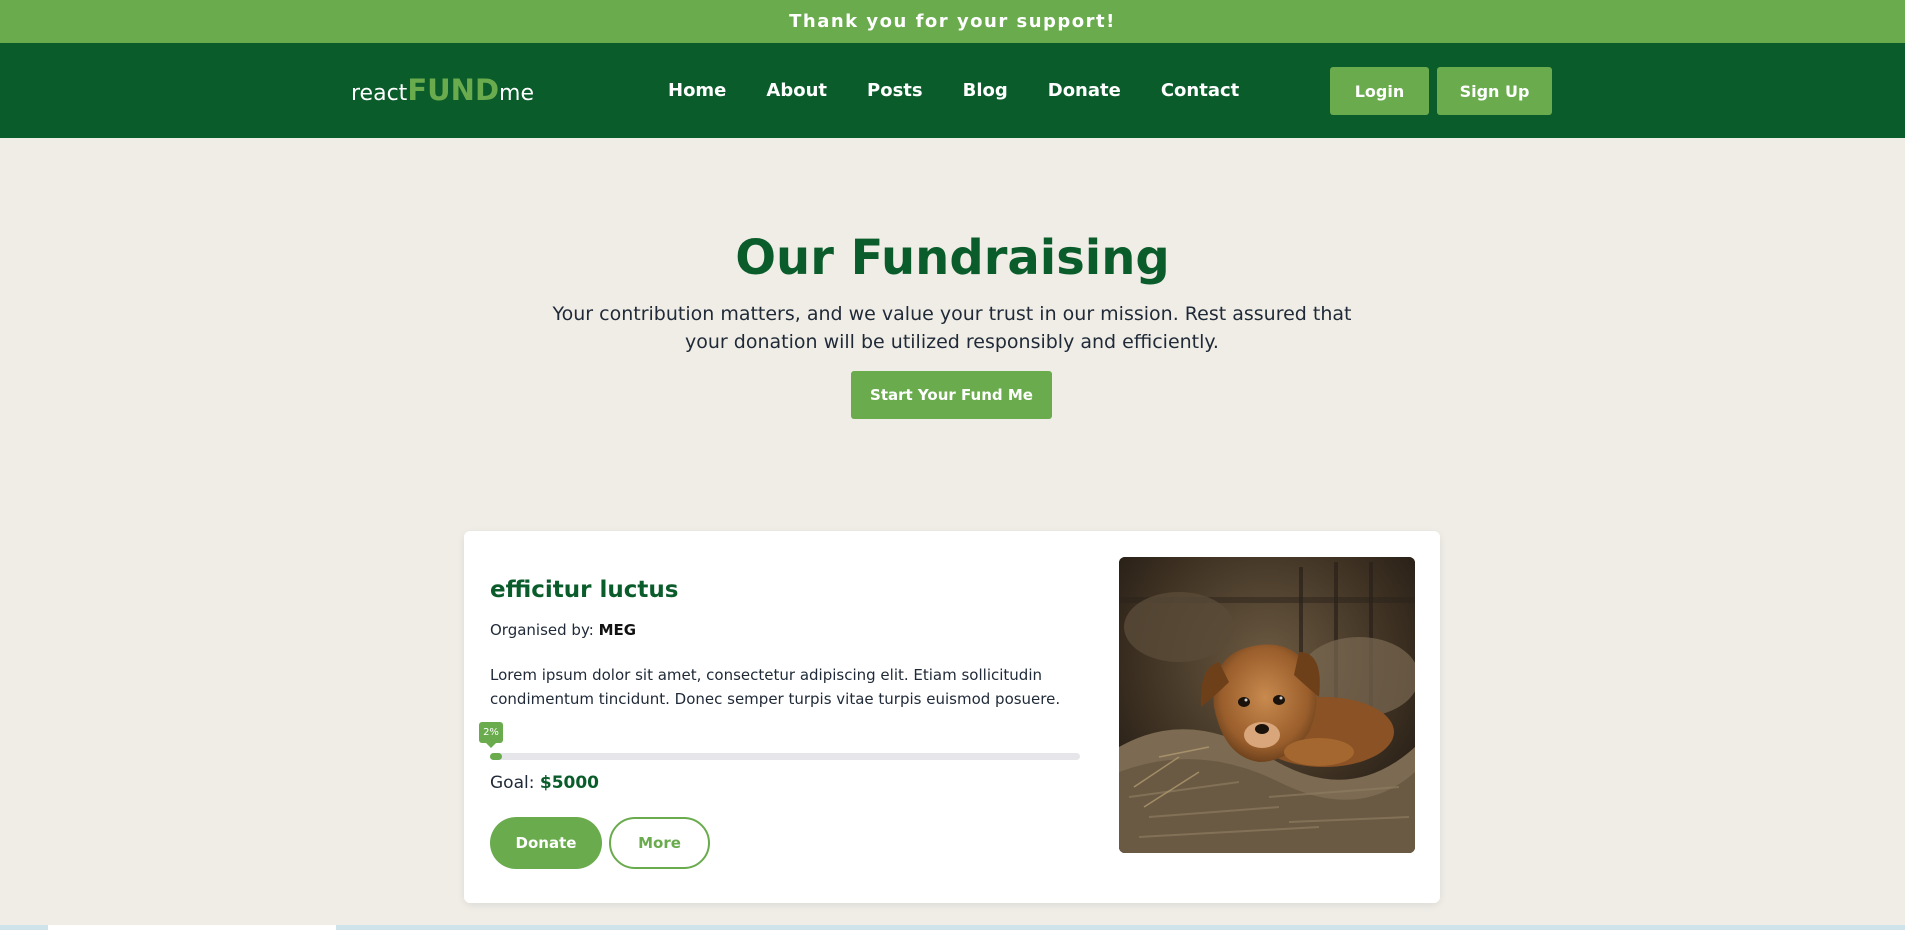 This screenshot has height=930, width=1905. I want to click on browser-bottom-strip, so click(952, 927).